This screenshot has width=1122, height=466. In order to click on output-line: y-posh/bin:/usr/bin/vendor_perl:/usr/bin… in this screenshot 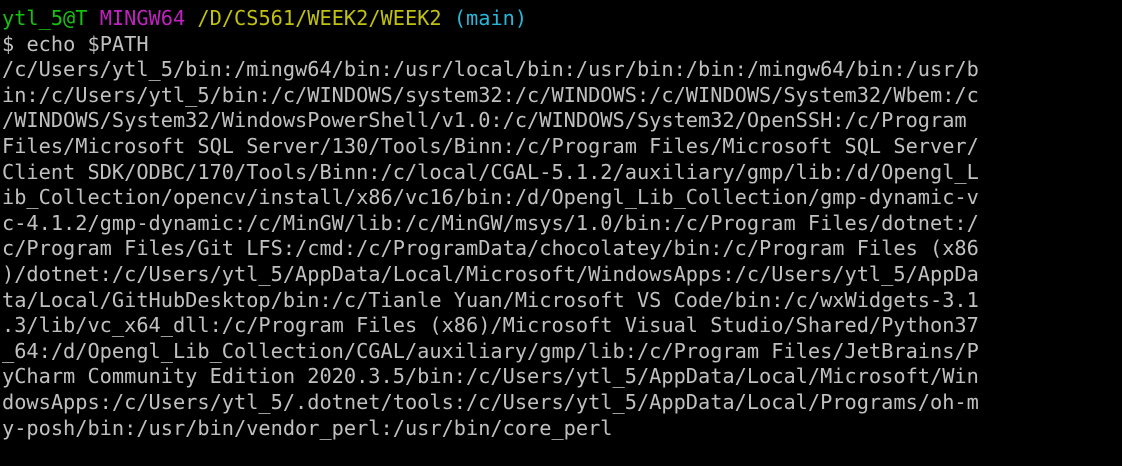, I will do `click(307, 427)`.